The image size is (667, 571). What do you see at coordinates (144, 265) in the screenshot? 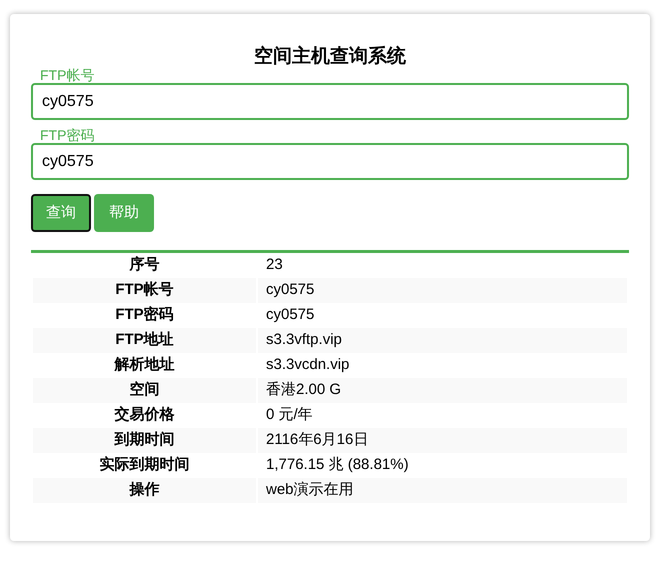
I see `table-cell-text: 序号` at bounding box center [144, 265].